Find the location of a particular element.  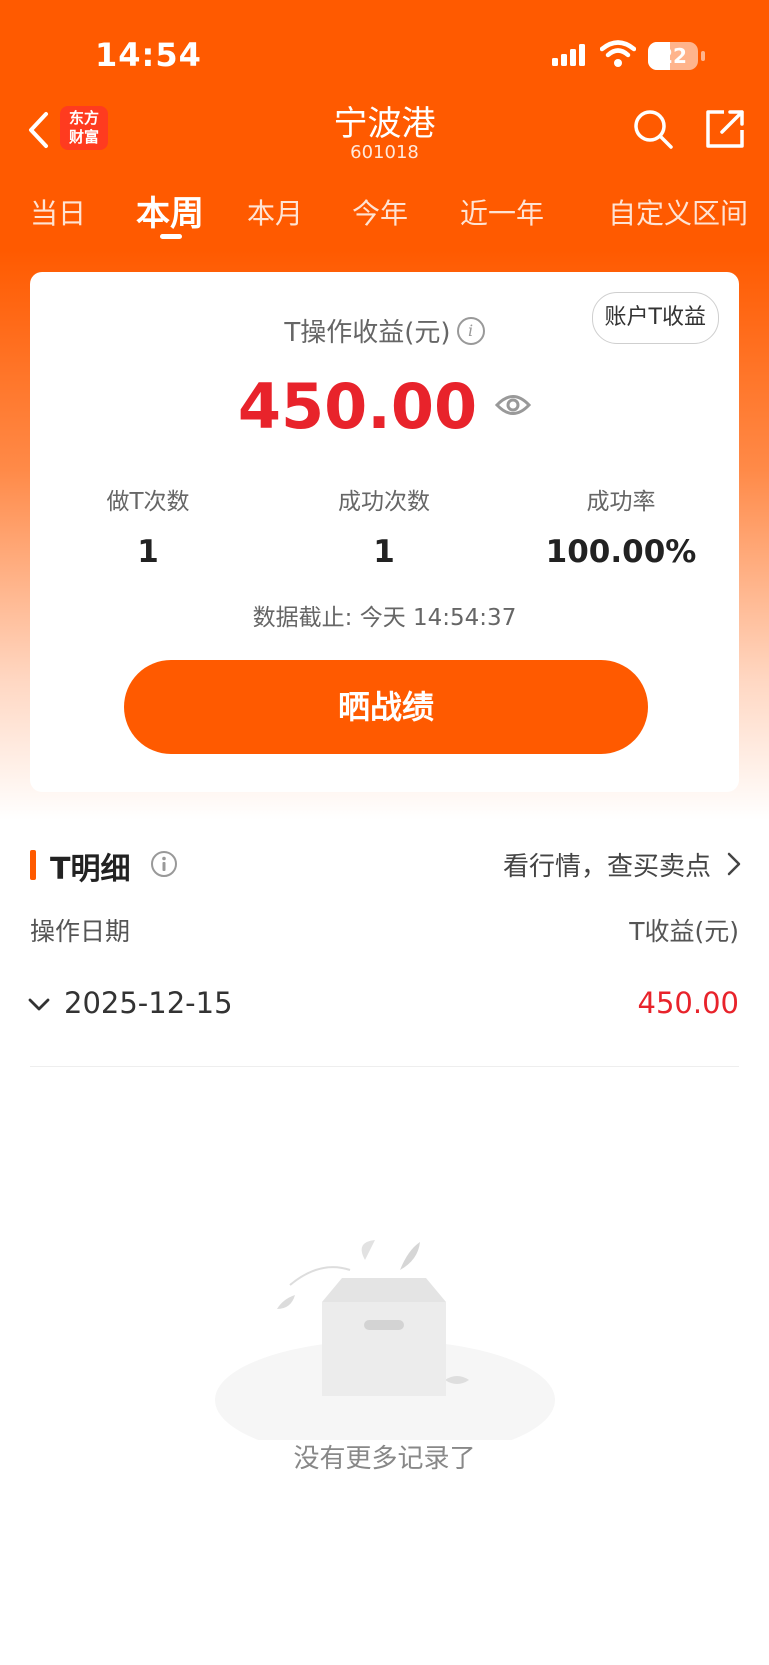

divider is located at coordinates (384, 1066).